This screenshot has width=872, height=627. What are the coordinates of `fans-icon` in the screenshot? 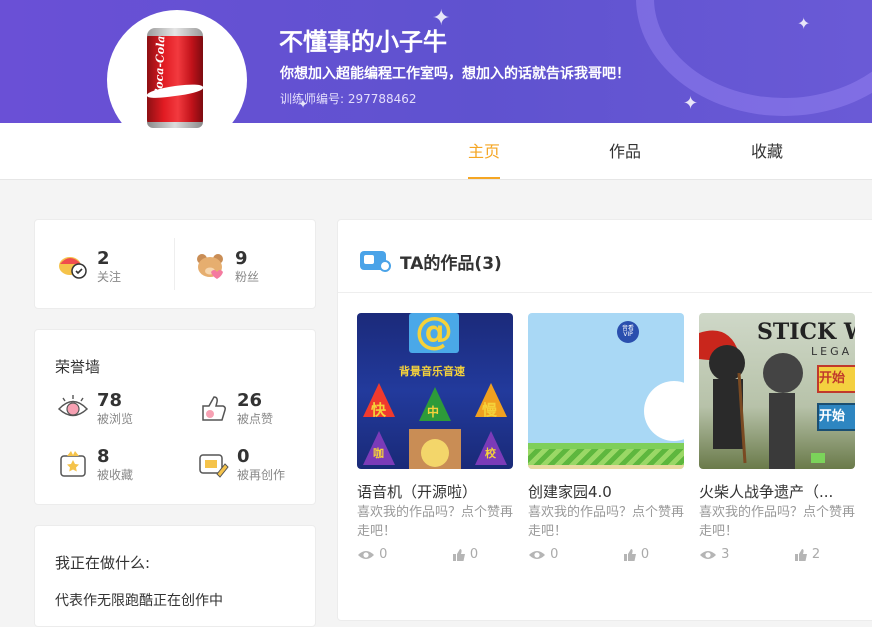 It's located at (210, 266).